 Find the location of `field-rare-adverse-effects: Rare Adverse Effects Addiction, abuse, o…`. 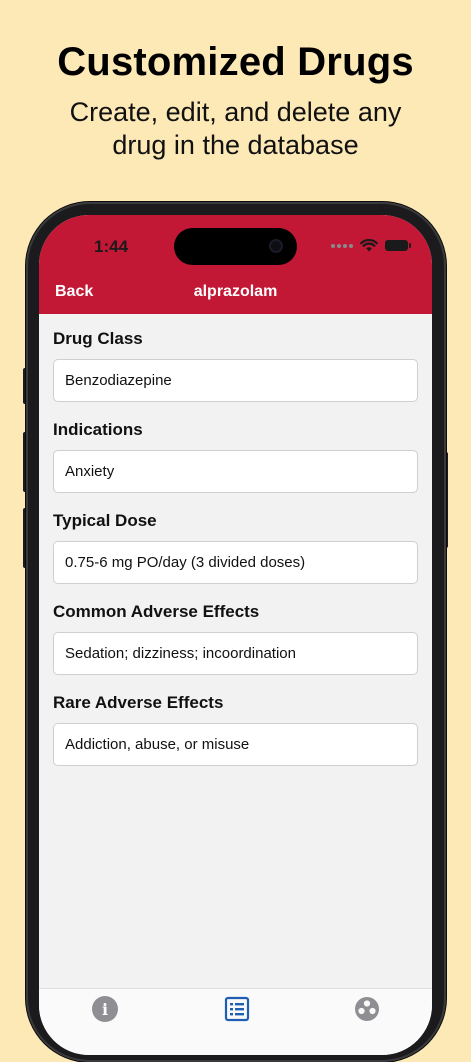

field-rare-adverse-effects: Rare Adverse Effects Addiction, abuse, o… is located at coordinates (235, 729).